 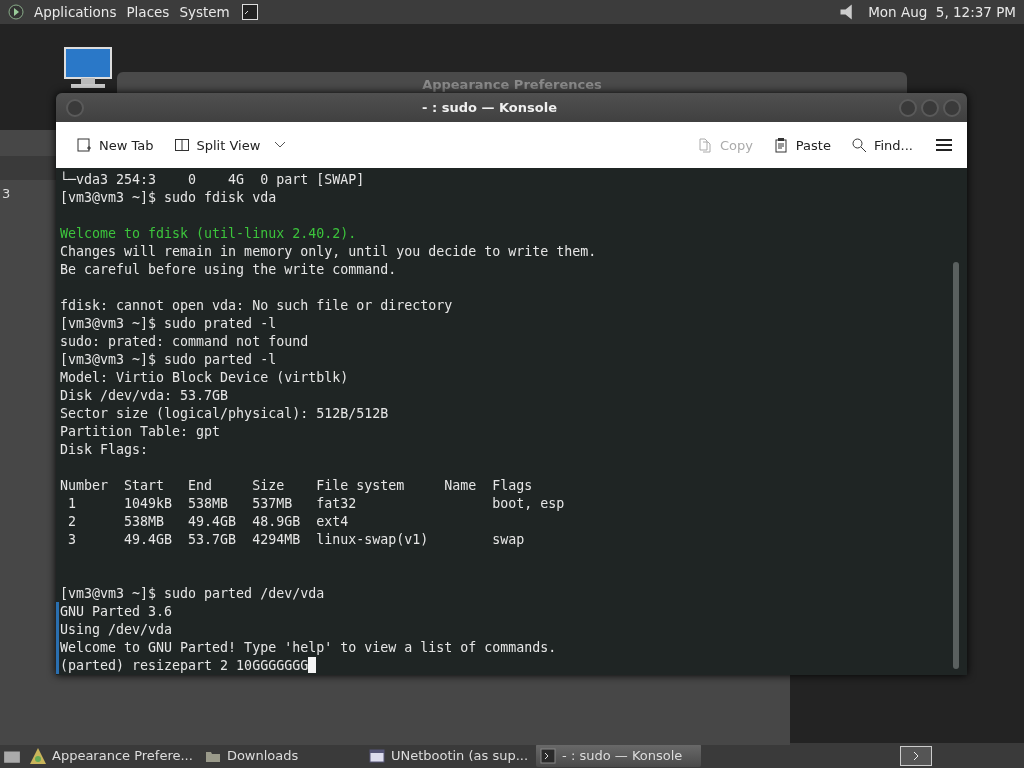 What do you see at coordinates (168, 323) in the screenshot?
I see `terminal-line: [vm3@vm3 ~]$ sudo prated -l` at bounding box center [168, 323].